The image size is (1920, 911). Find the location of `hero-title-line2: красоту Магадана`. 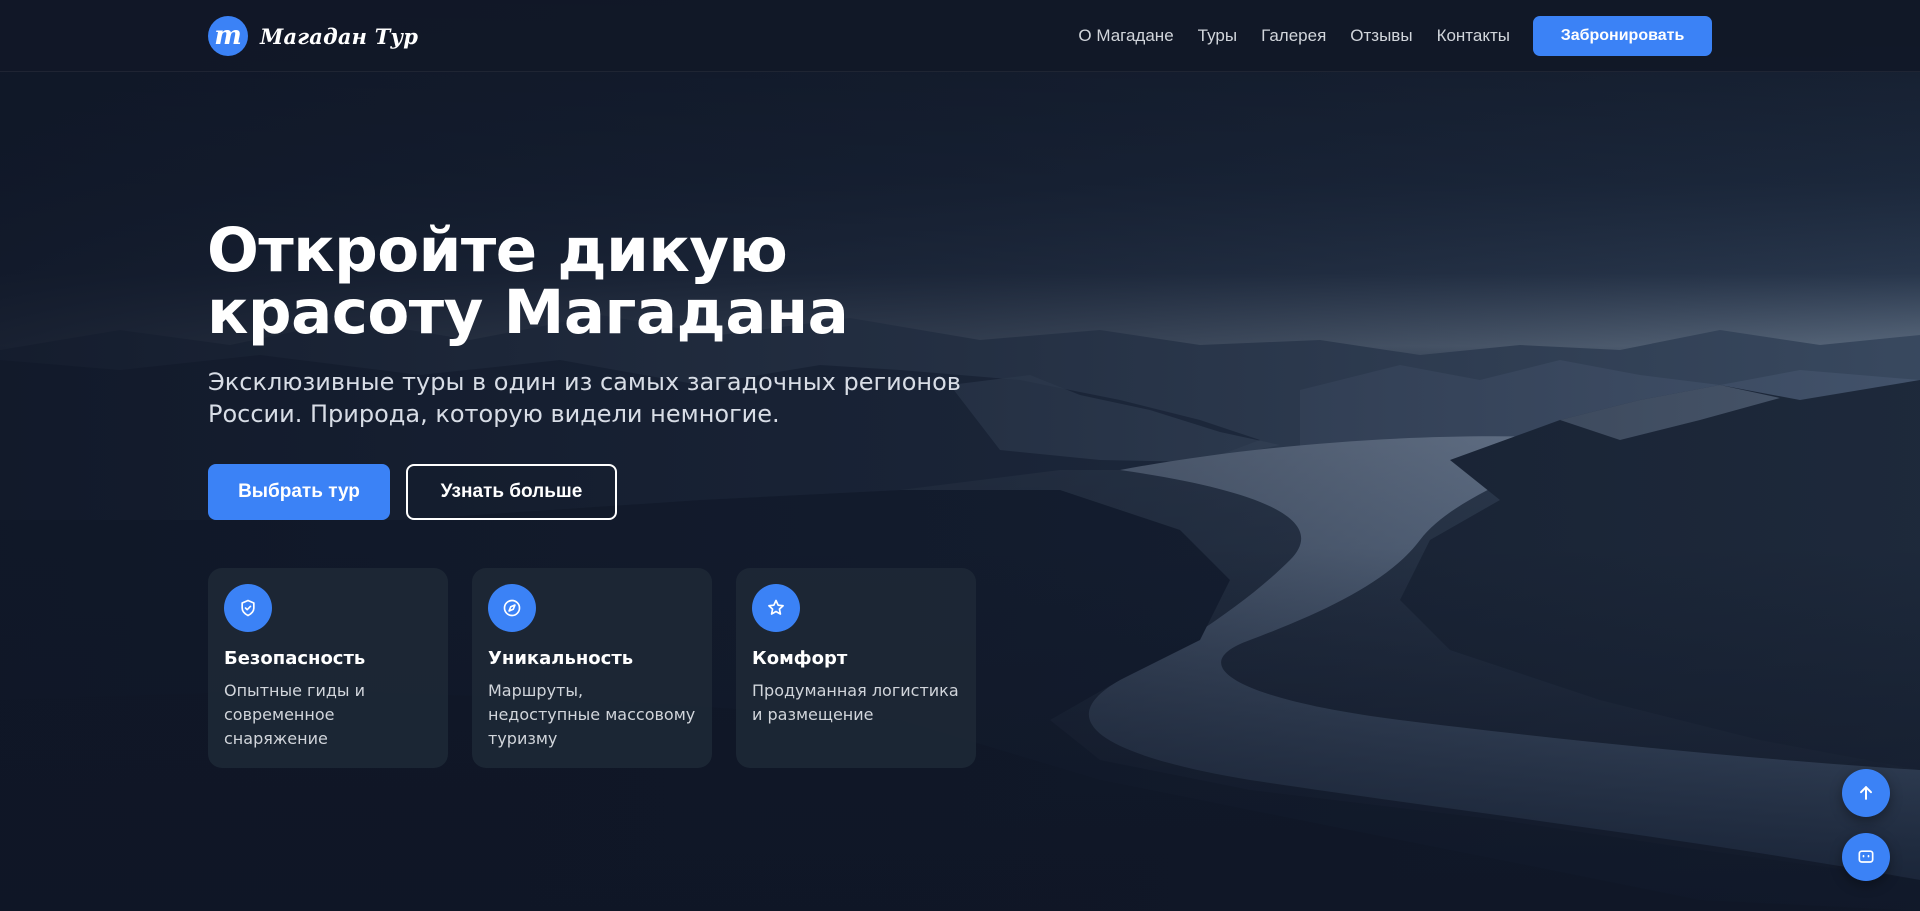

hero-title-line2: красоту Магадана is located at coordinates (528, 312).